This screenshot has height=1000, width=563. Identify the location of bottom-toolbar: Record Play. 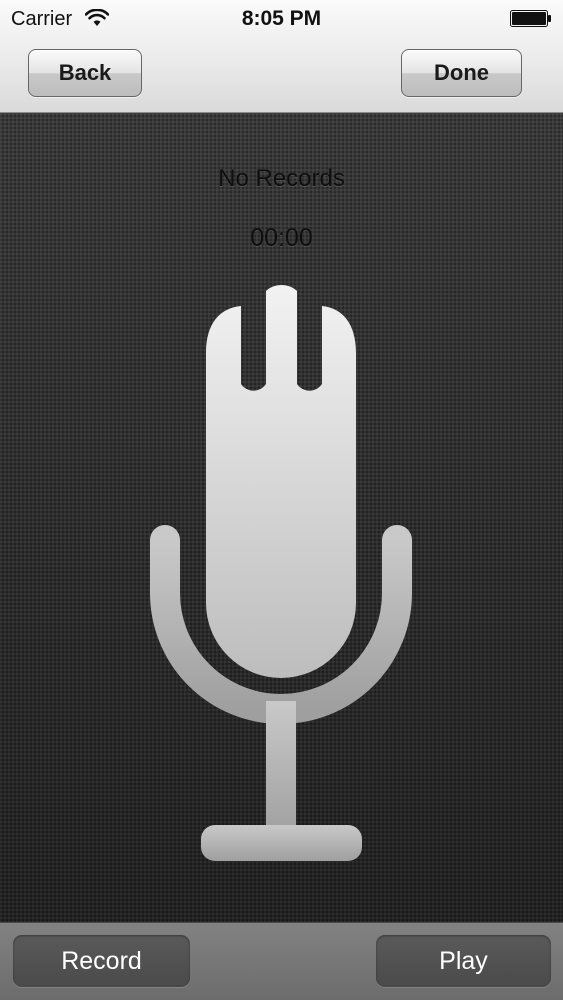
(281, 961).